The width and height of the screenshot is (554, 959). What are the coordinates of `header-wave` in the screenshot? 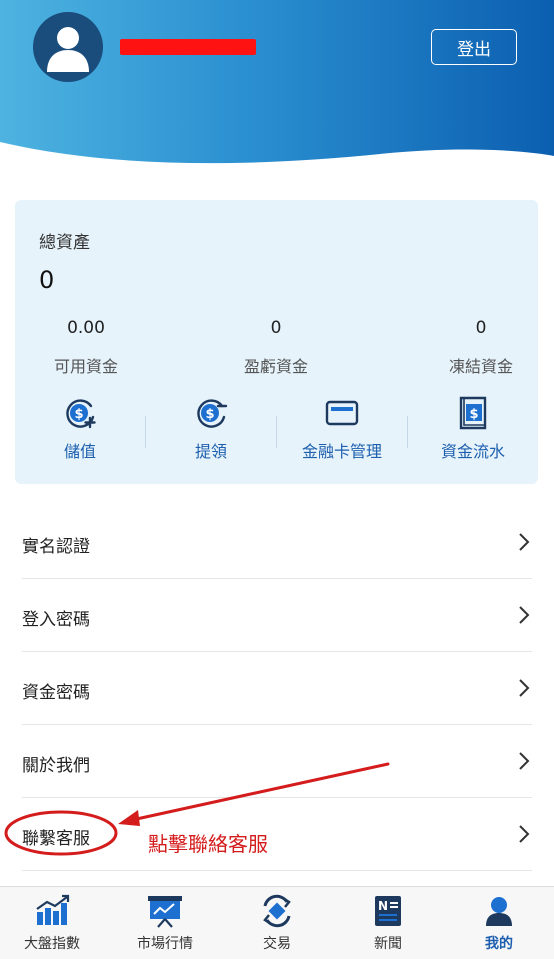 It's located at (277, 161).